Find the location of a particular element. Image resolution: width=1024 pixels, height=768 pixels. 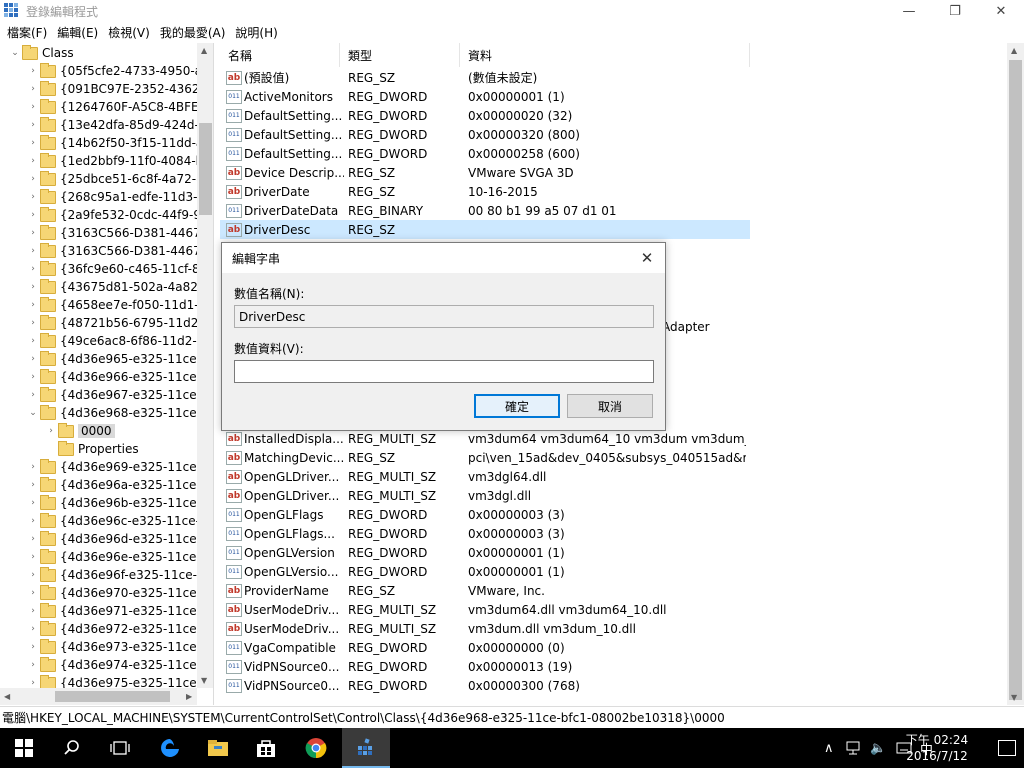

tree-hscroll-thumb is located at coordinates (112, 696).